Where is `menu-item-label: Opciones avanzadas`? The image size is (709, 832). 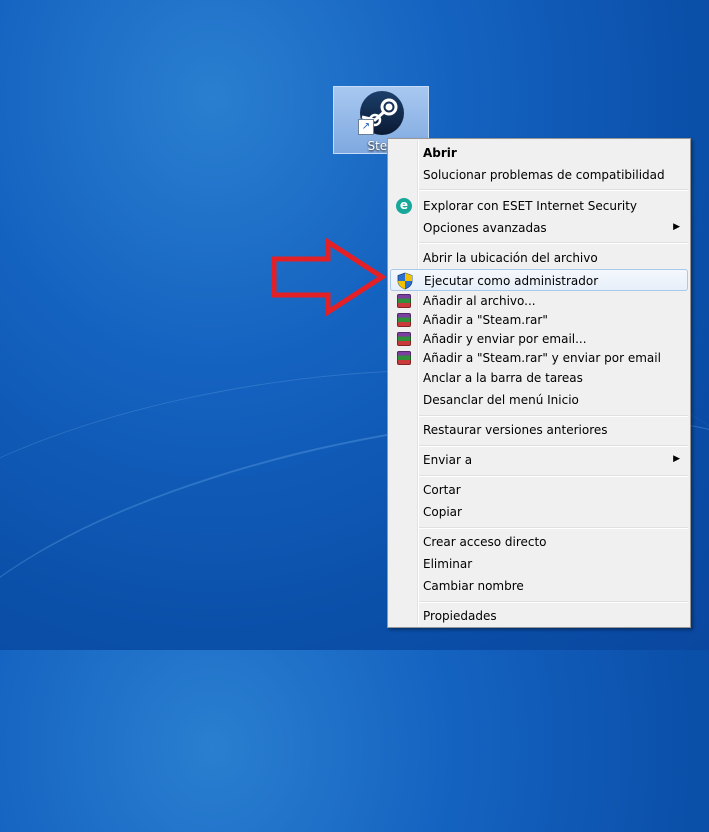
menu-item-label: Opciones avanzadas is located at coordinates (485, 228).